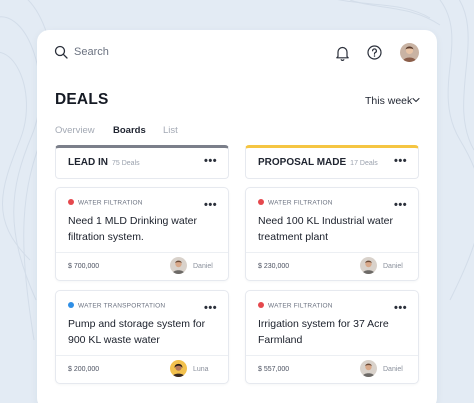 Image resolution: width=474 pixels, height=403 pixels. I want to click on period-dropdown: This week, so click(388, 101).